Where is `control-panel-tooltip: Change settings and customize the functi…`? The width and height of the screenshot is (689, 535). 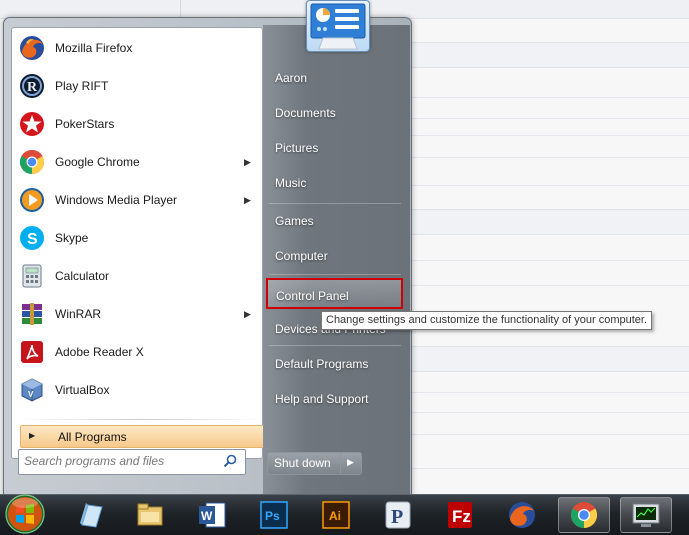
control-panel-tooltip: Change settings and customize the functi… is located at coordinates (487, 320).